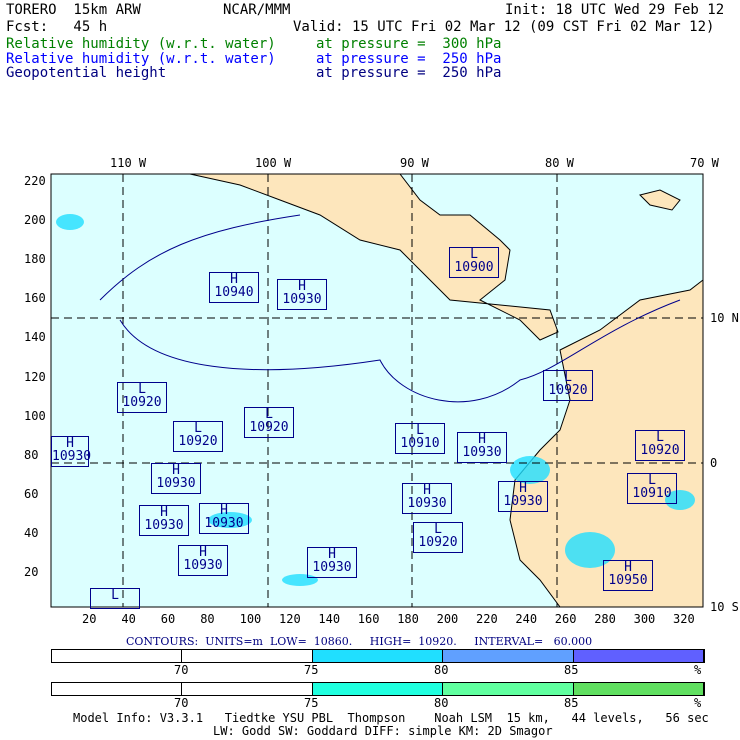 The width and height of the screenshot is (740, 740). I want to click on forecast-hour: Fcst: 45 h, so click(57, 27).